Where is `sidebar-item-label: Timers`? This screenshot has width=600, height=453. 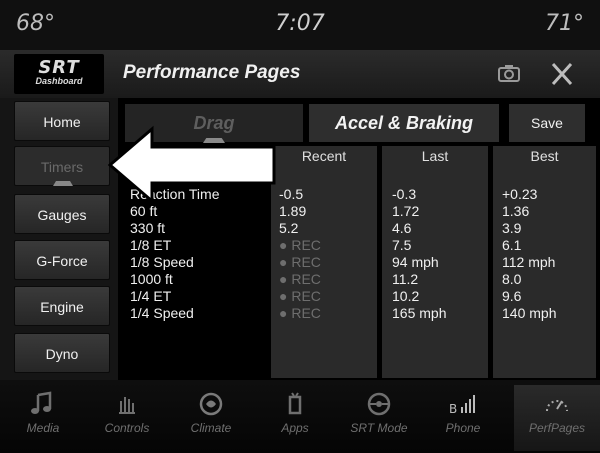 sidebar-item-label: Timers is located at coordinates (62, 167).